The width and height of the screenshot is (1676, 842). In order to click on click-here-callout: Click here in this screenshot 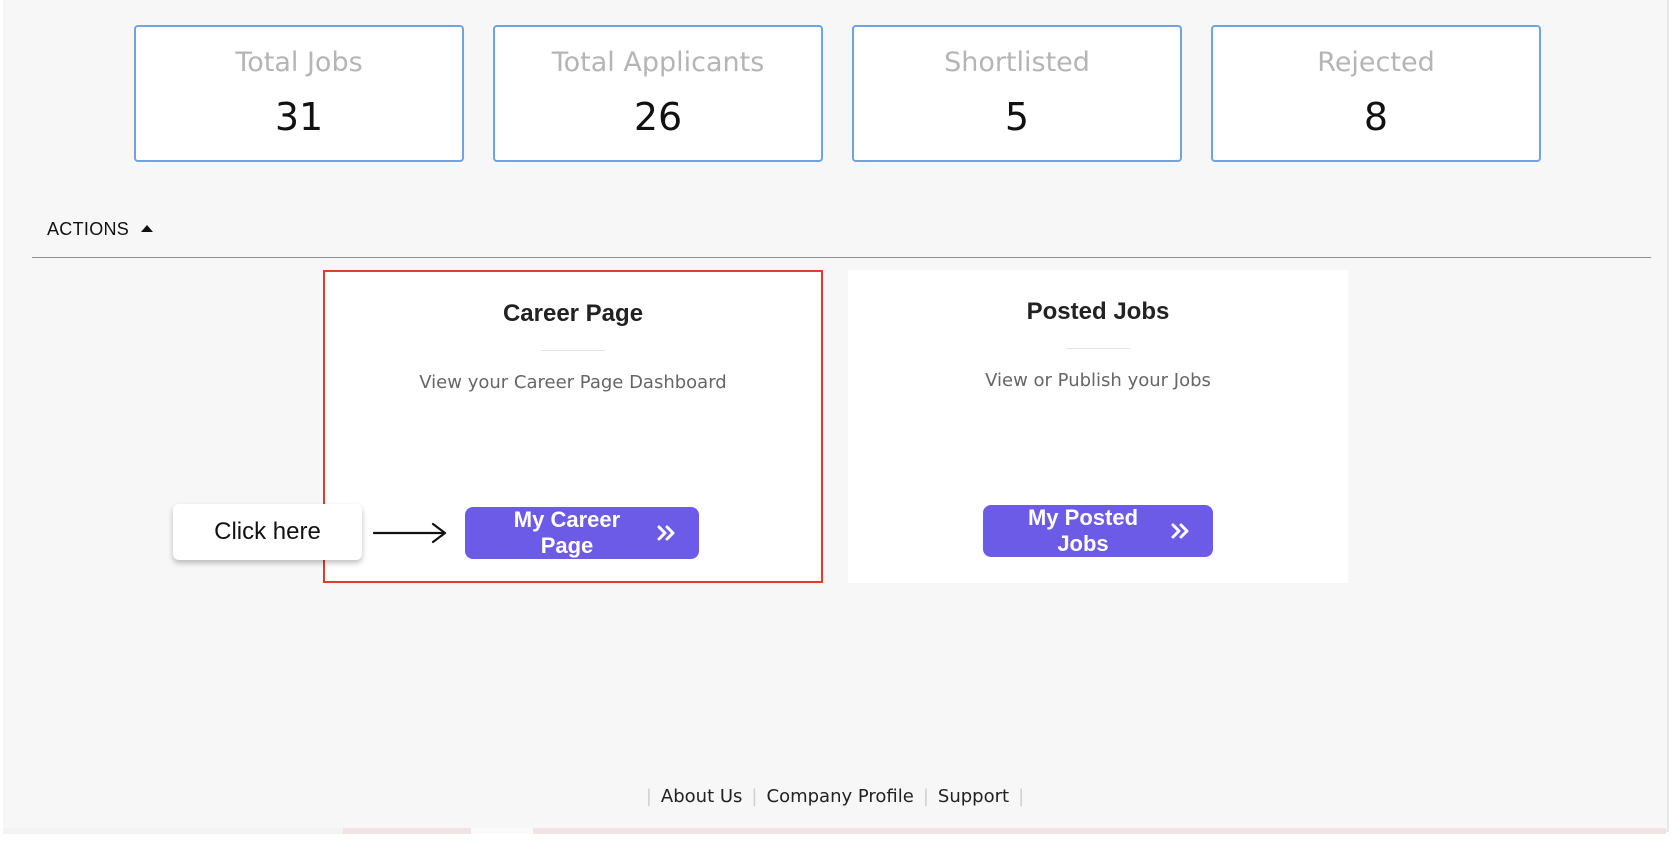, I will do `click(267, 532)`.